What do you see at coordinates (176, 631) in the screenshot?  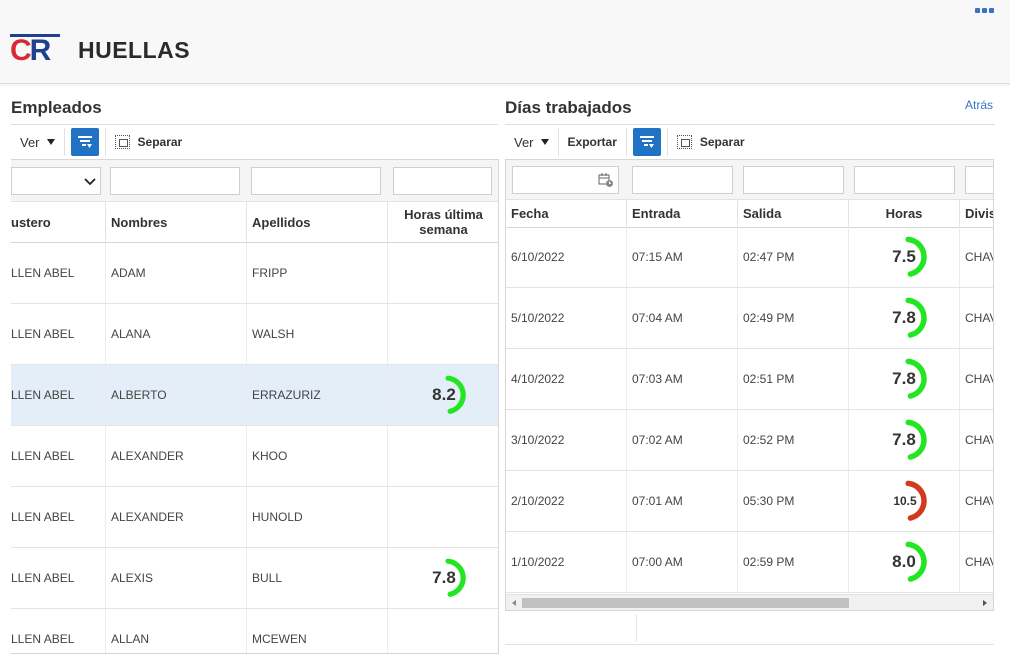 I see `cell-nombres: ALLAN` at bounding box center [176, 631].